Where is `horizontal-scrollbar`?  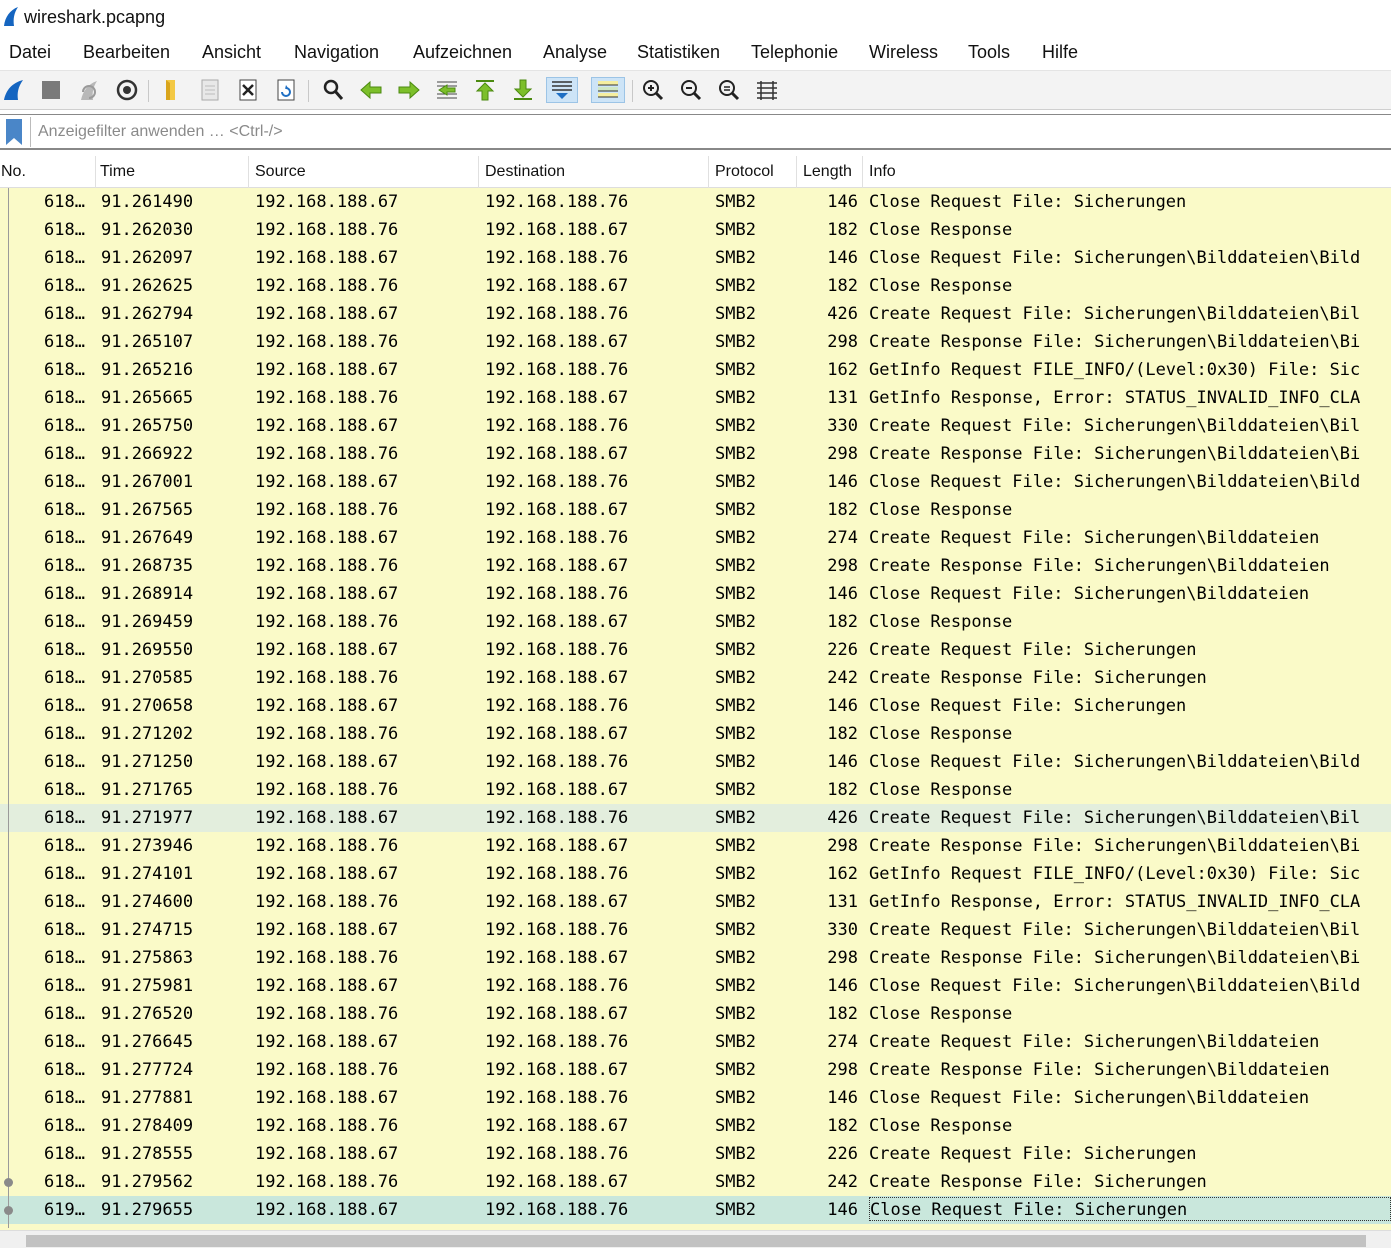 horizontal-scrollbar is located at coordinates (695, 1239).